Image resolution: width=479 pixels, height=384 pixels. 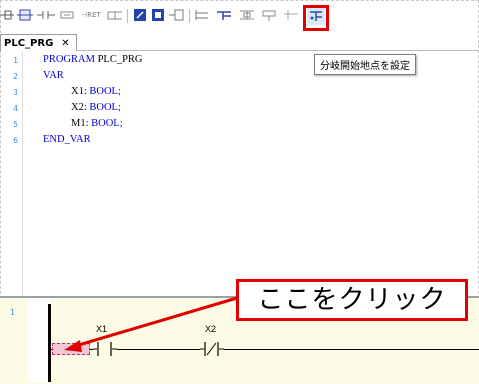 What do you see at coordinates (39, 340) in the screenshot?
I see `rail-margin` at bounding box center [39, 340].